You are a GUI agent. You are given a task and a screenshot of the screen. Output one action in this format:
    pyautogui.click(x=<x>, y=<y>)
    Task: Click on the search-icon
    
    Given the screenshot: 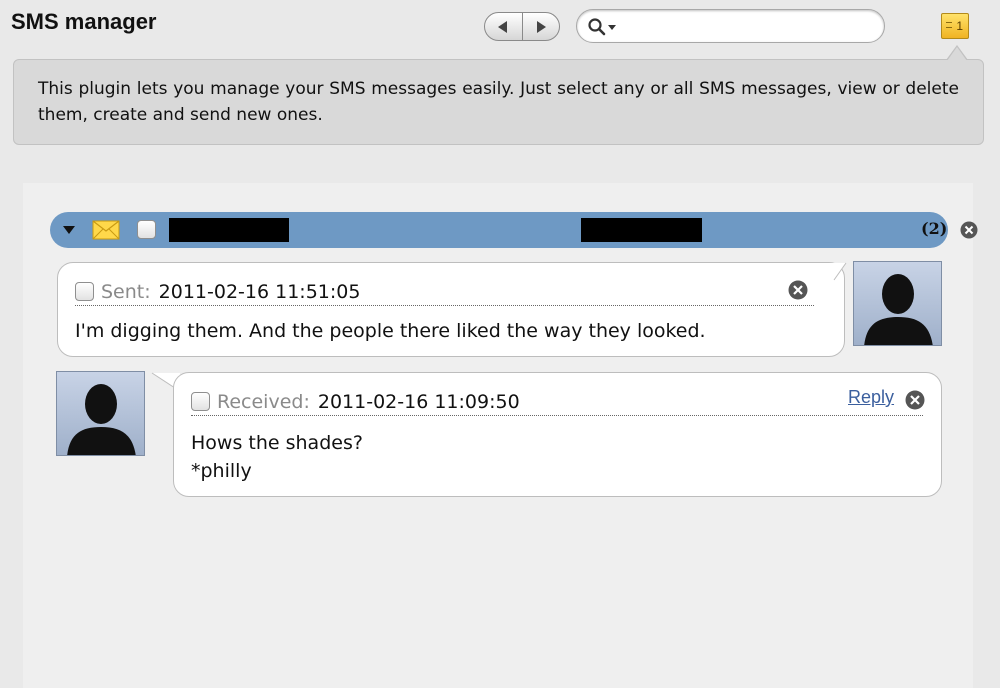 What is the action you would take?
    pyautogui.click(x=602, y=27)
    